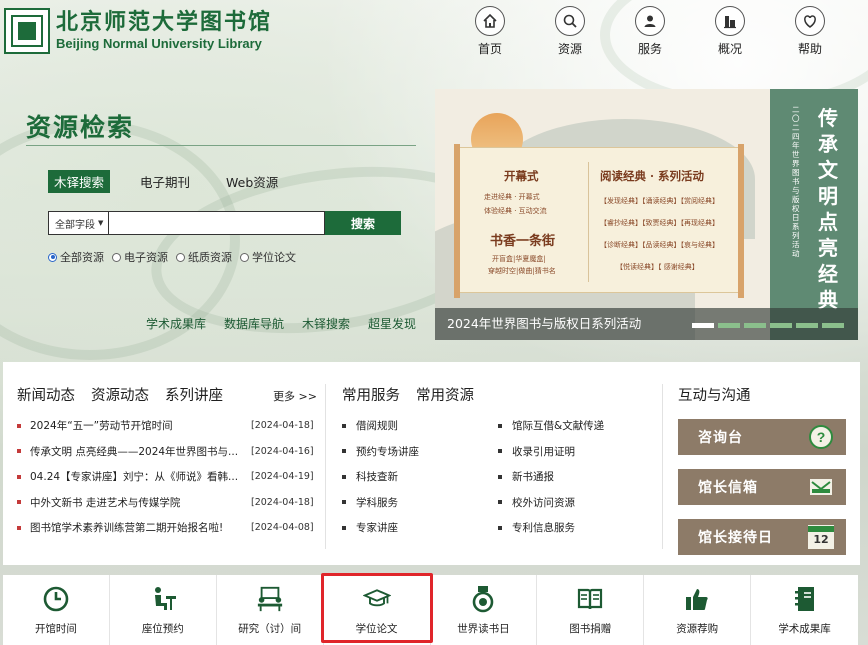 The height and width of the screenshot is (645, 868). Describe the element at coordinates (420, 477) in the screenshot. I see `service-item: 科技查新` at that location.